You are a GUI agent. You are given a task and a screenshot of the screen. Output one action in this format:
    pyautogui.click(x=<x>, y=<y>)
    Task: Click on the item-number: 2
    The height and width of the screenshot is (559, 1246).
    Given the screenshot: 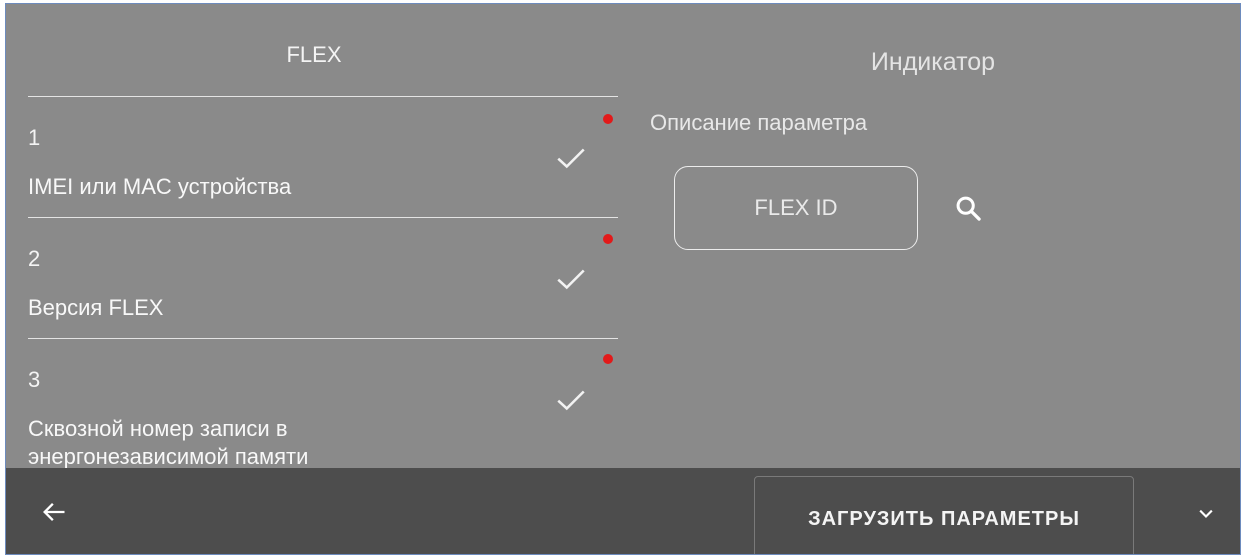 What is the action you would take?
    pyautogui.click(x=34, y=258)
    